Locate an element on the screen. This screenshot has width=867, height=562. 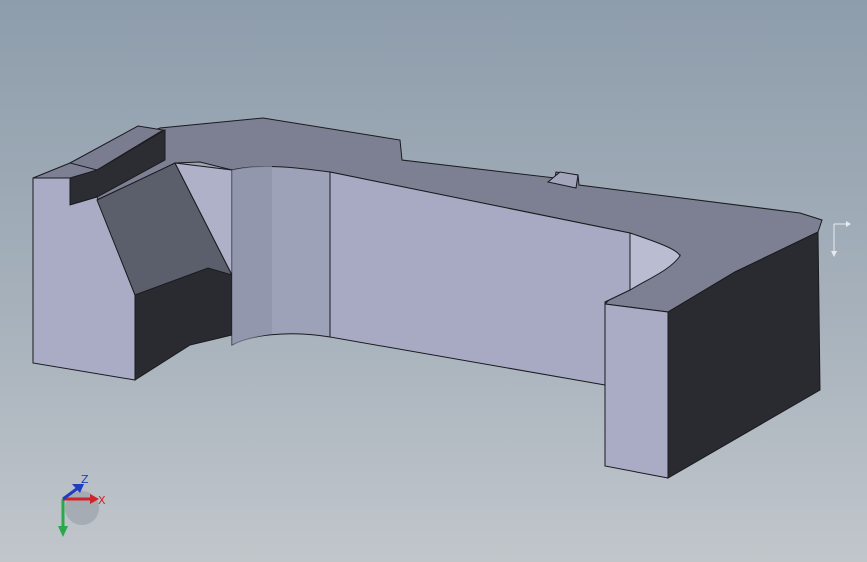
part-right-block-front is located at coordinates (636, 391).